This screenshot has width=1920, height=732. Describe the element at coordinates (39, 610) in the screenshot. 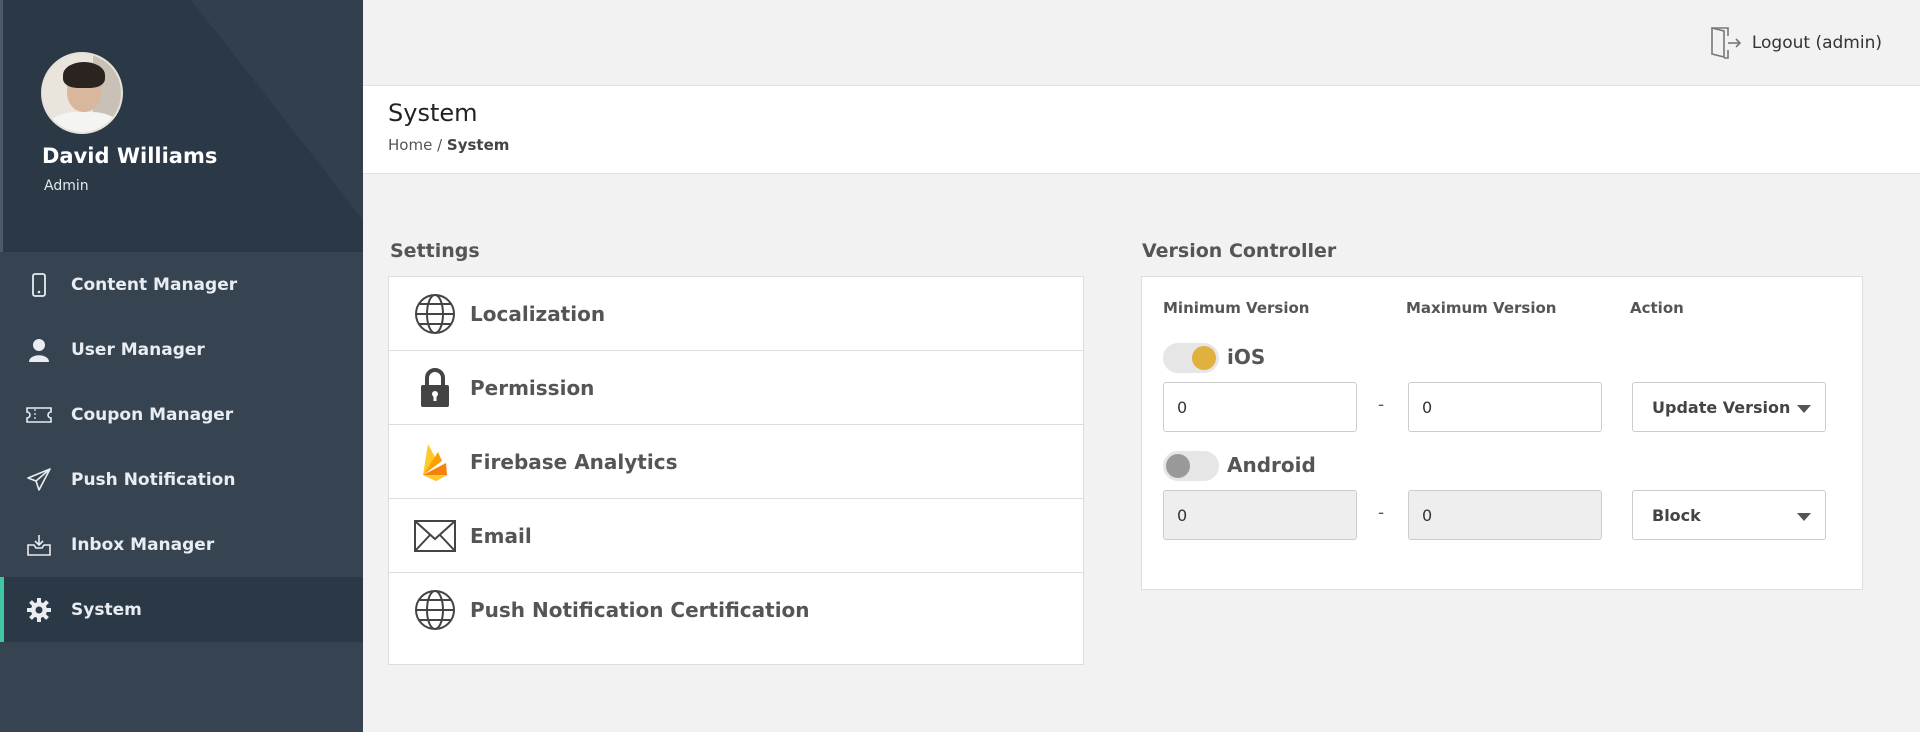

I see `gear-icon` at that location.